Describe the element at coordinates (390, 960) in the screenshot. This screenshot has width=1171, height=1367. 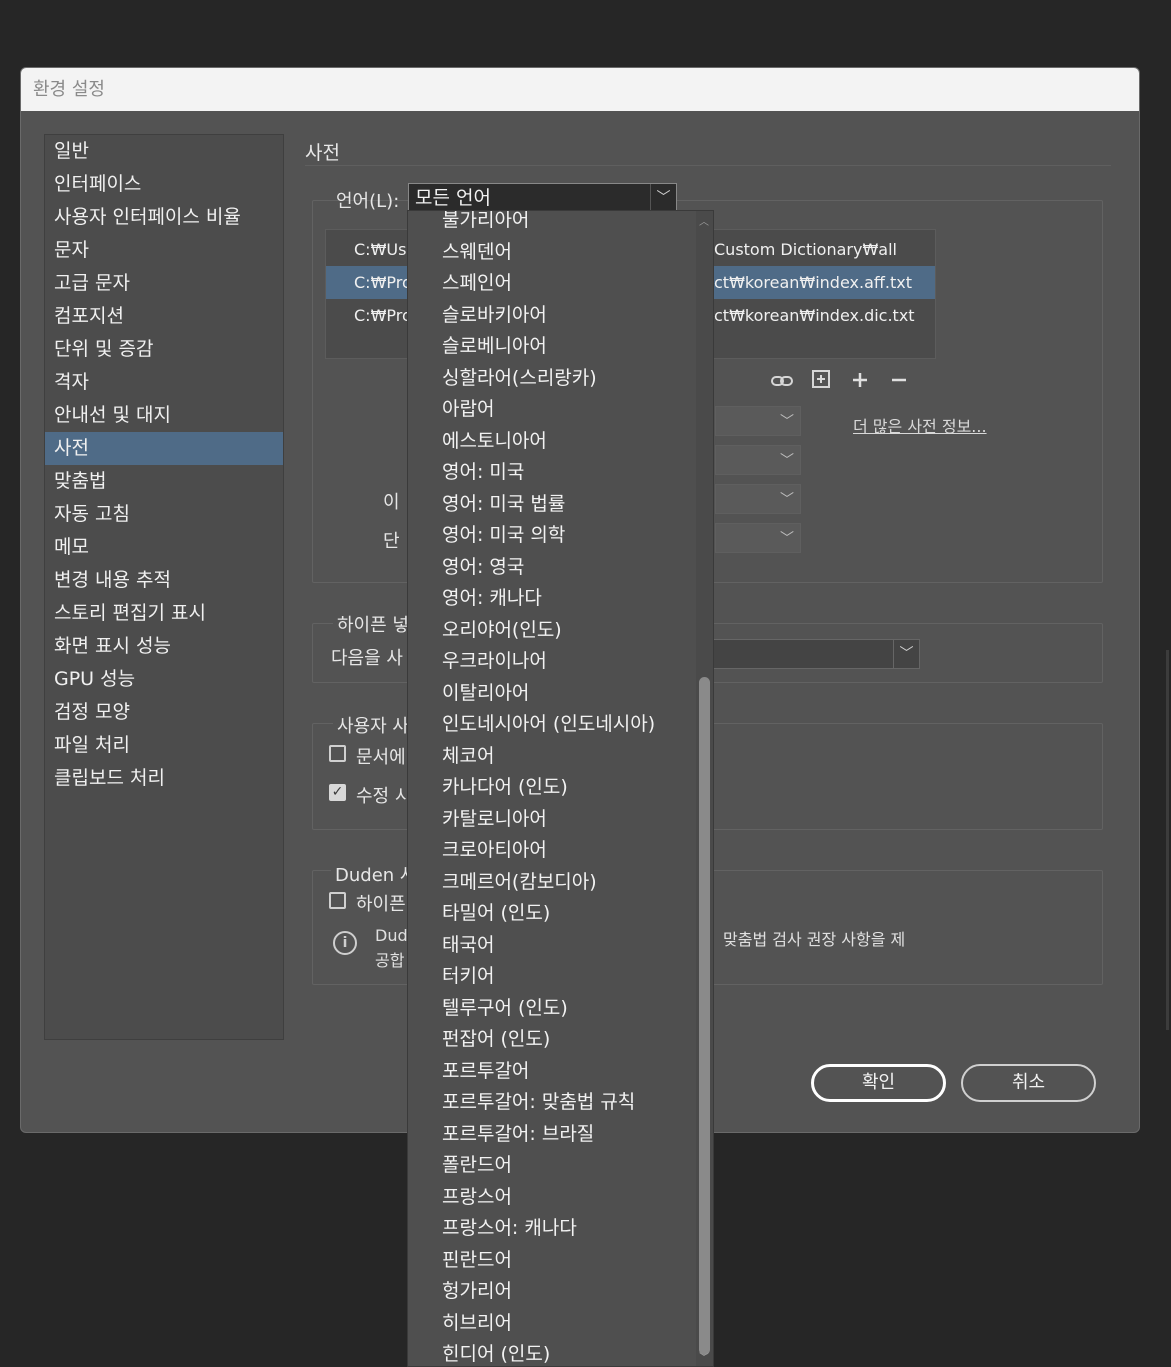
I see `duden-info-text-2: 공합` at that location.